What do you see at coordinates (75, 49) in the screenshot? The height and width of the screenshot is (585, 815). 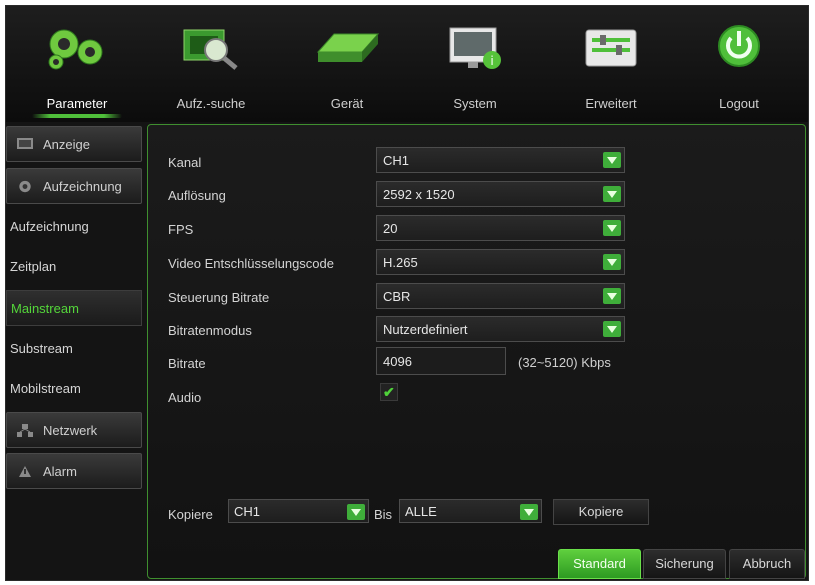 I see `gears-icon` at bounding box center [75, 49].